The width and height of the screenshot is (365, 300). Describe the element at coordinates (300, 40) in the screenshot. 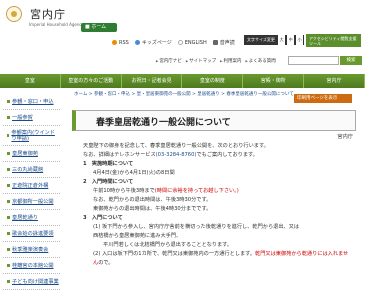

I see `font-size-small: 小` at that location.